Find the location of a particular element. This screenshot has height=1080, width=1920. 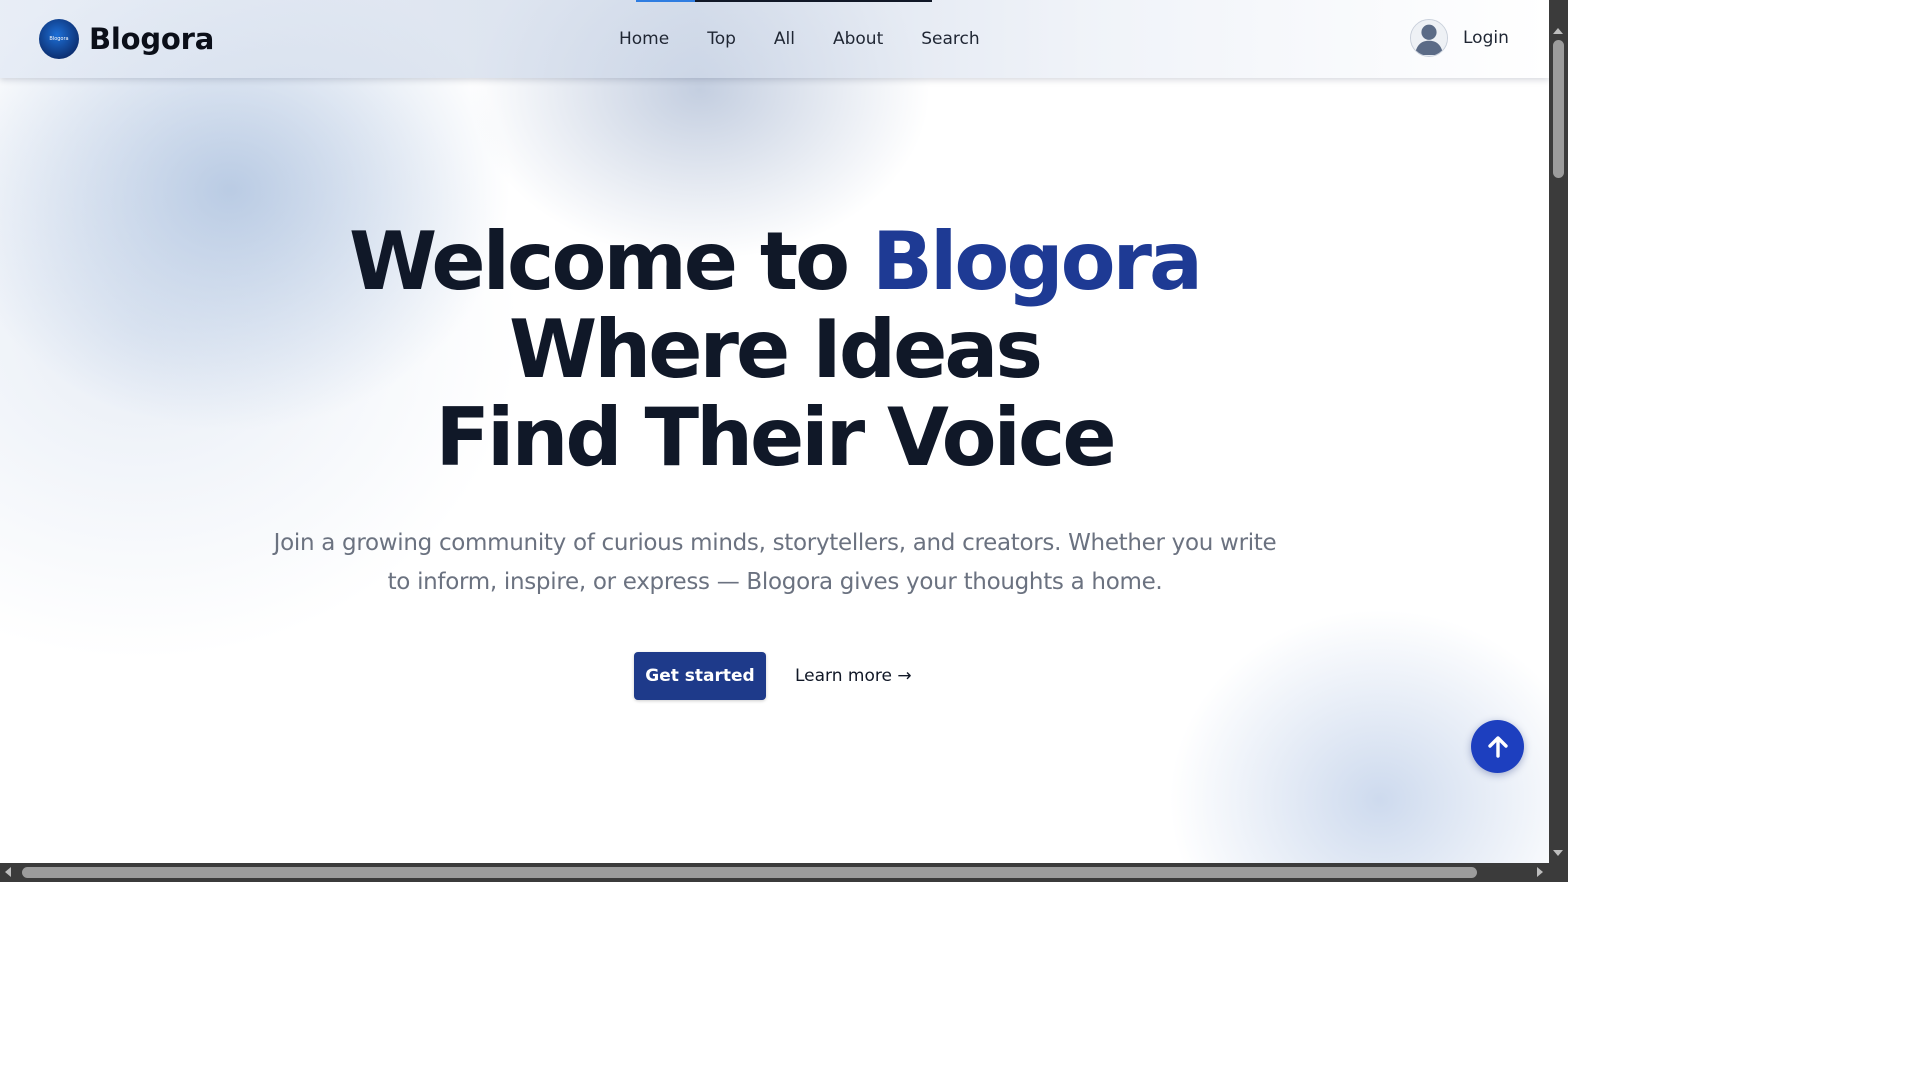

logo-text: Blogora is located at coordinates (59, 39).